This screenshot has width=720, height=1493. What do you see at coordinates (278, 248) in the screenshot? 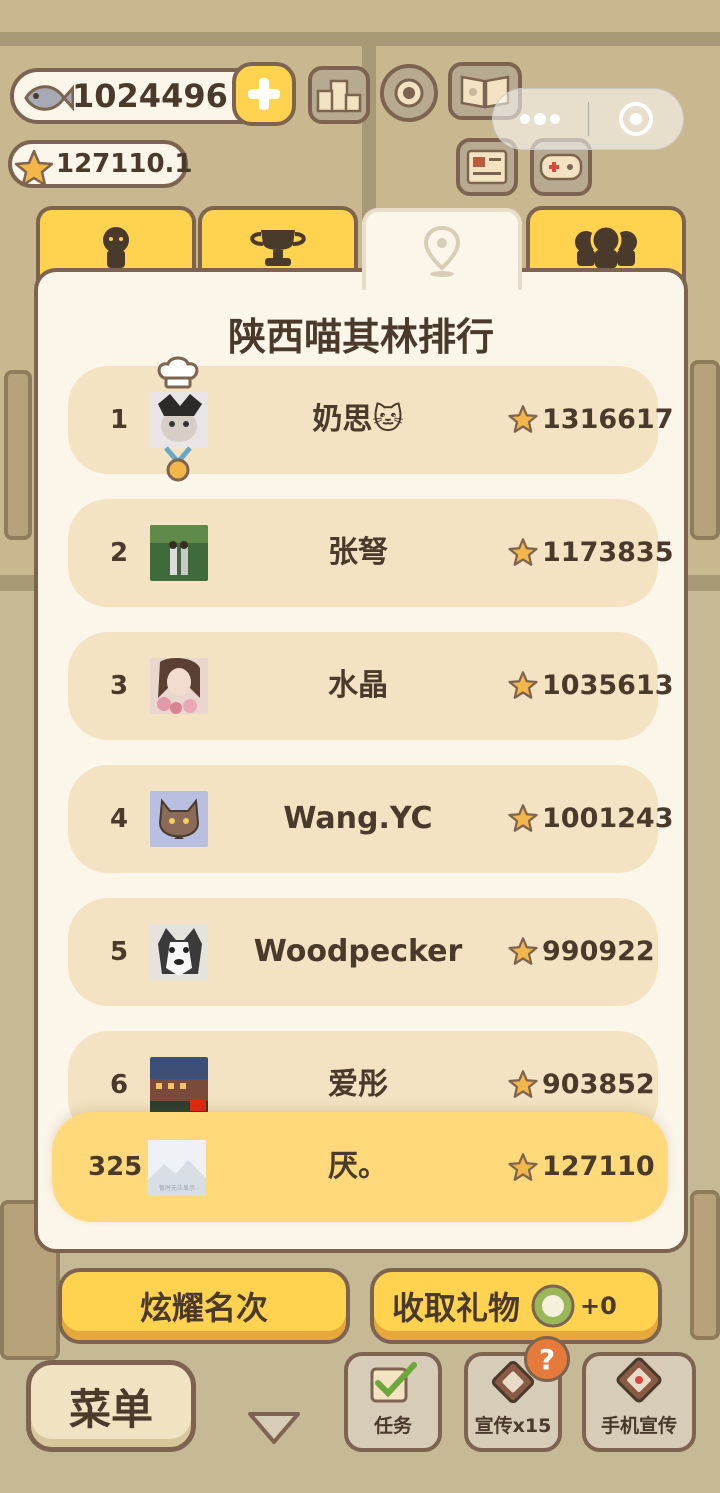
I see `trophy-icon` at bounding box center [278, 248].